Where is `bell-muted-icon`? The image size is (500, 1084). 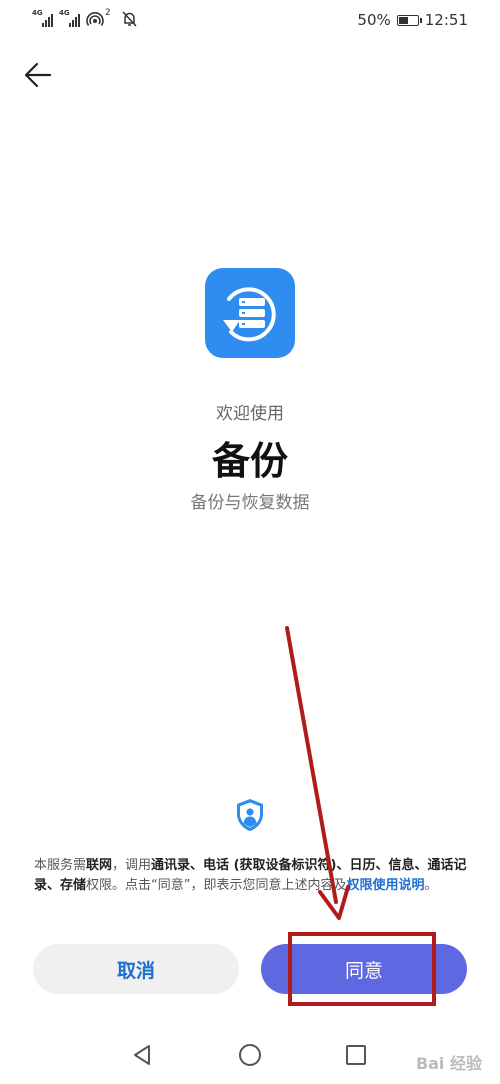 bell-muted-icon is located at coordinates (129, 19).